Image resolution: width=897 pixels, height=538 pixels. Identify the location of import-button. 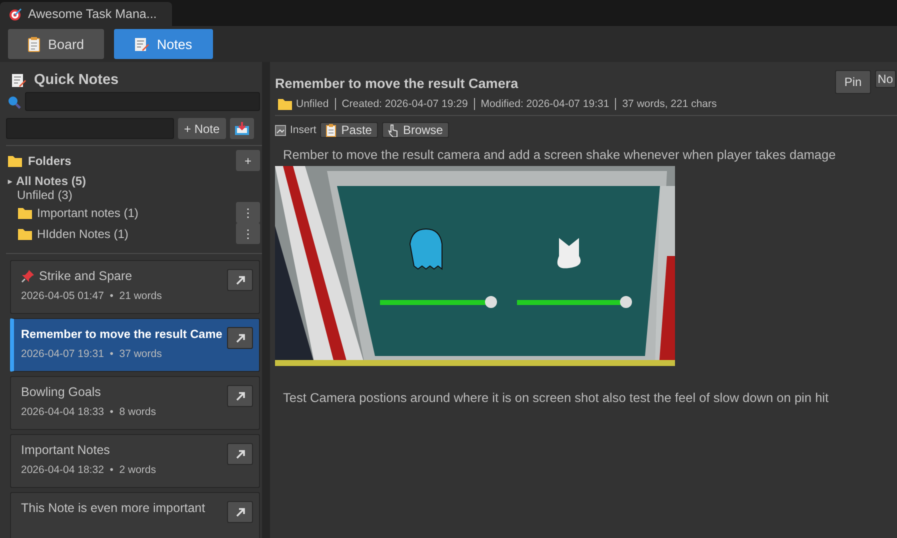
(242, 128).